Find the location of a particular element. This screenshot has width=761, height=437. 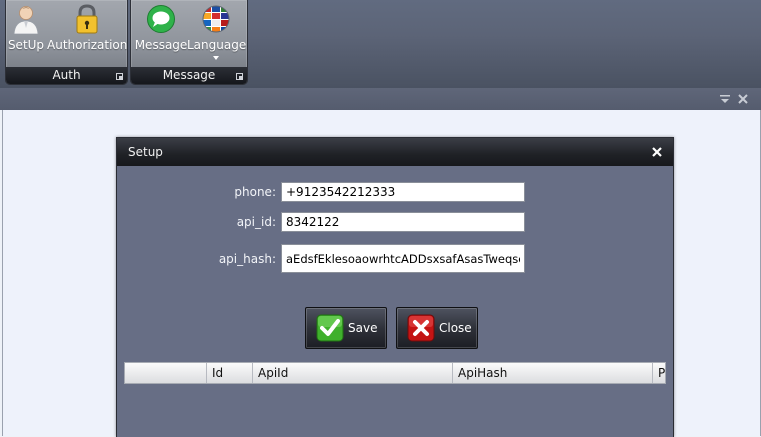

close-button: Close is located at coordinates (437, 328).